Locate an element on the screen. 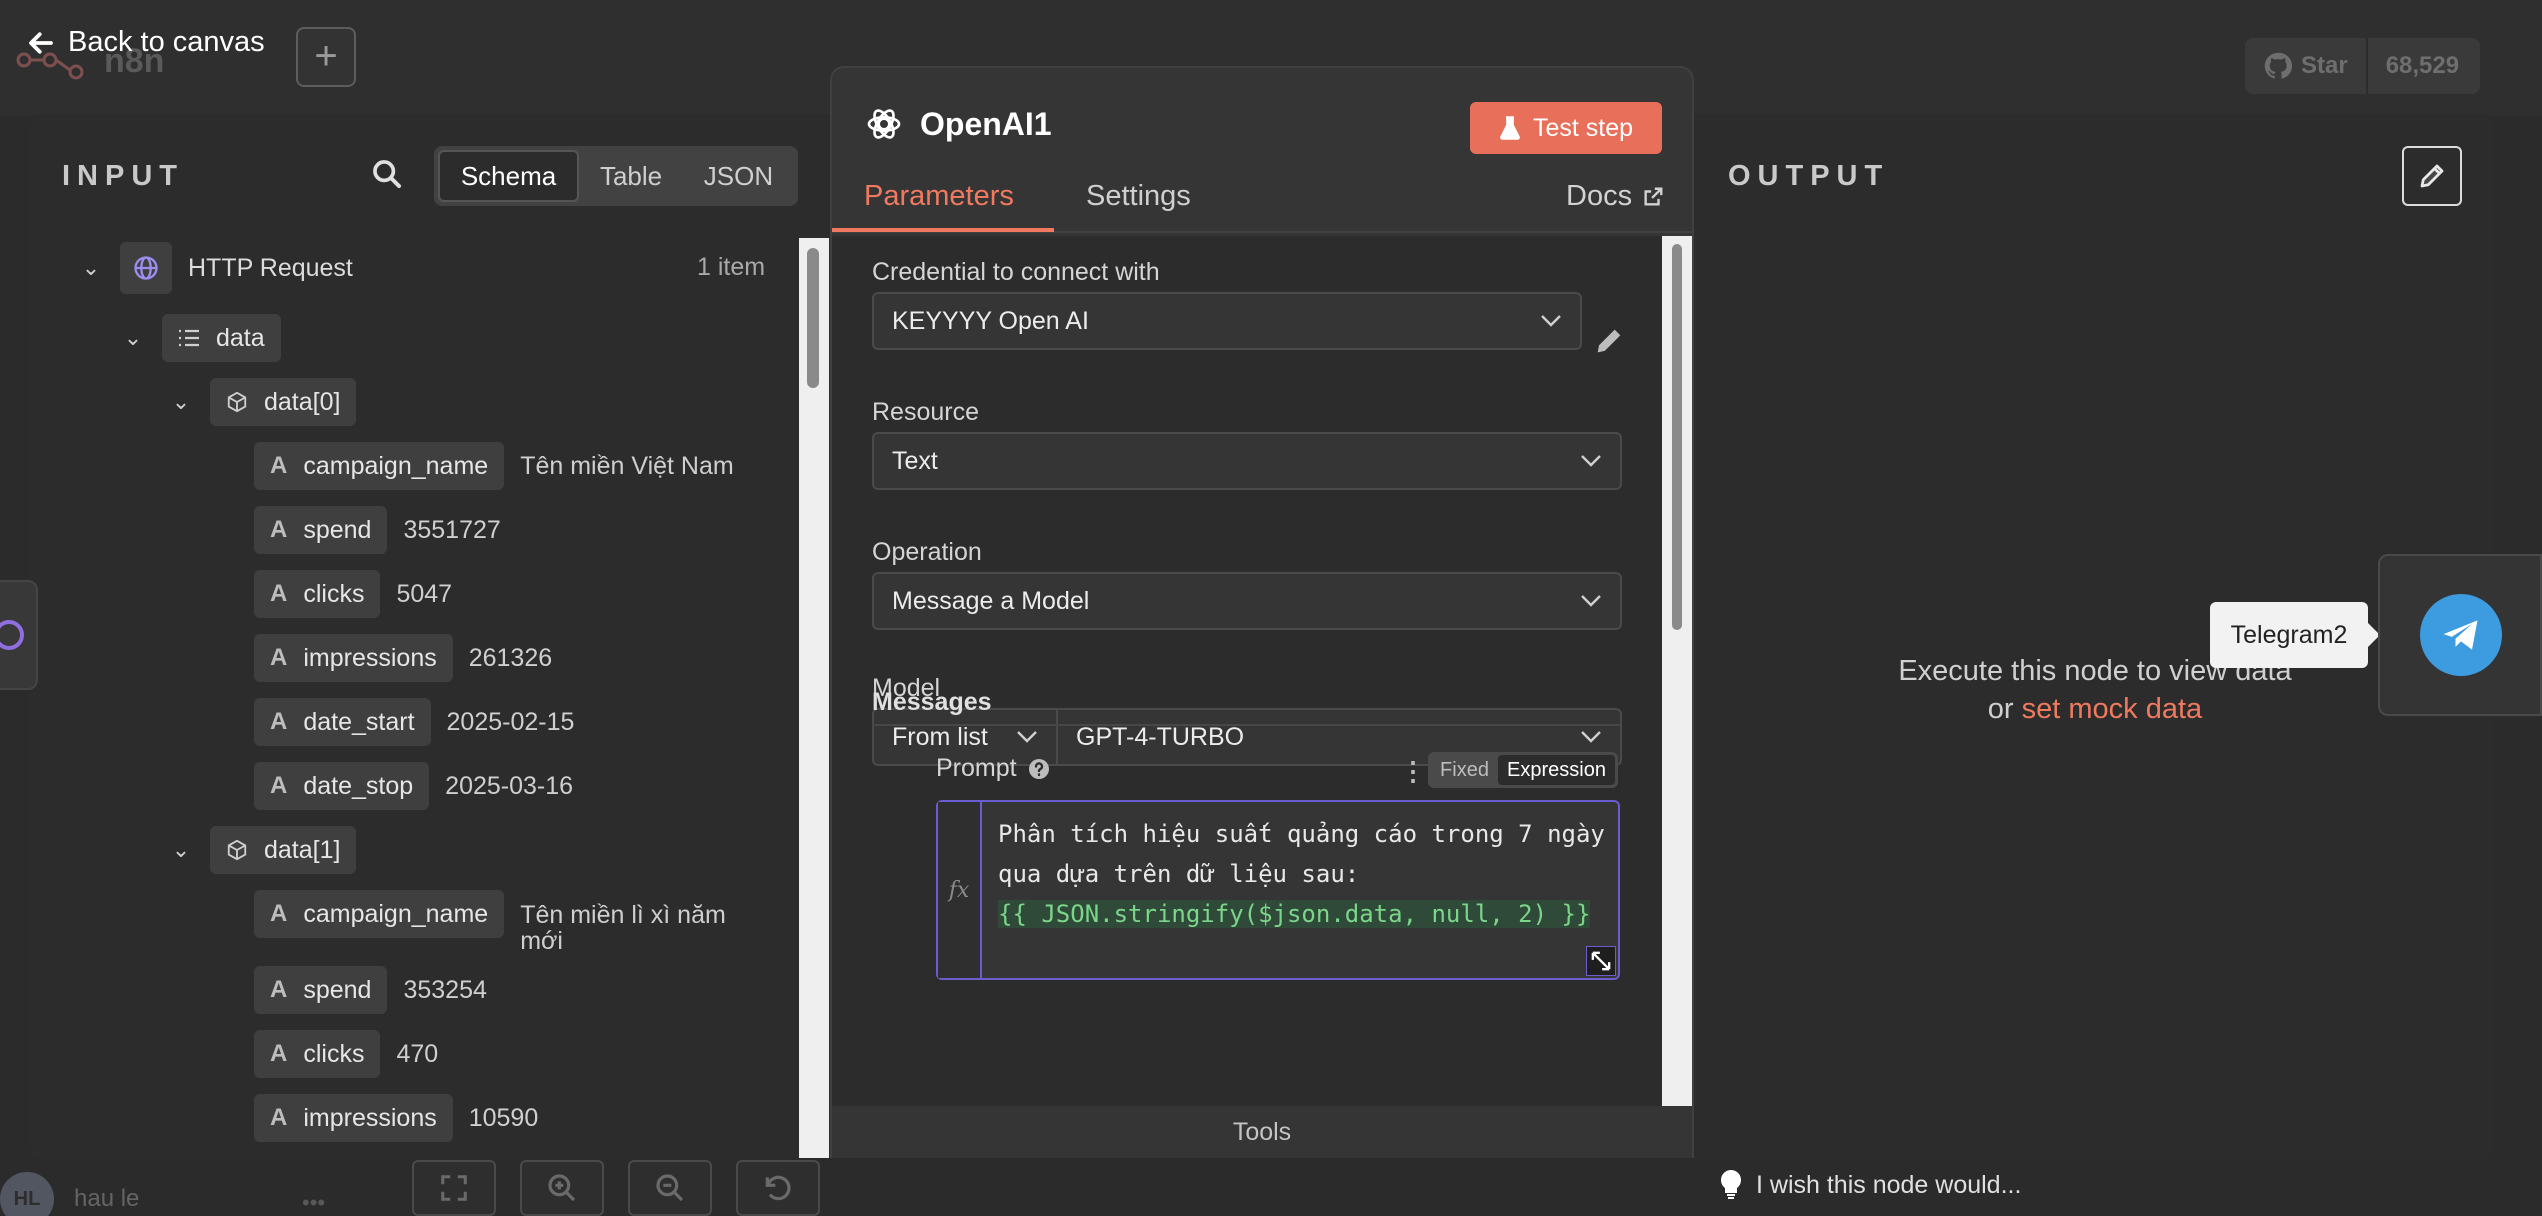  fit-view-button is located at coordinates (454, 1188).